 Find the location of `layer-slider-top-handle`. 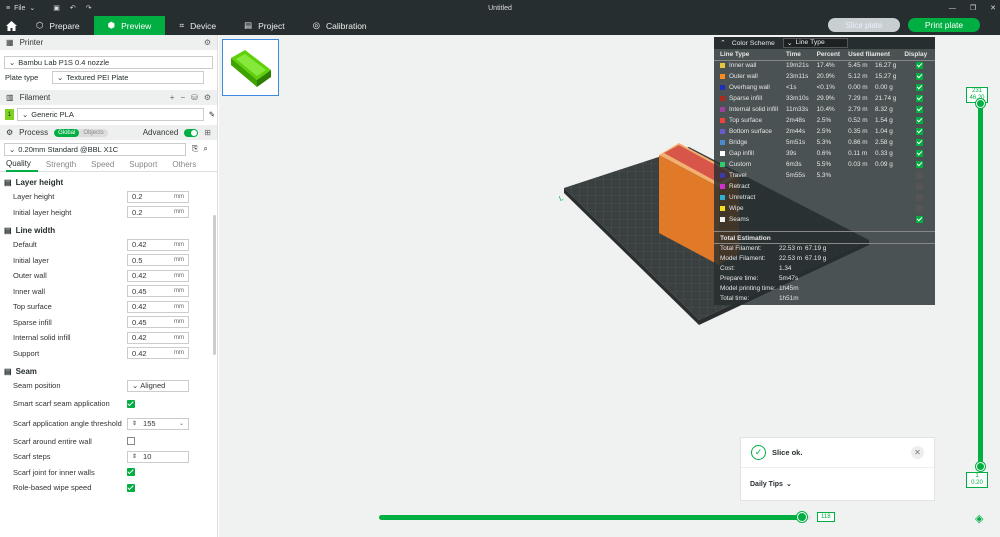

layer-slider-top-handle is located at coordinates (980, 103).